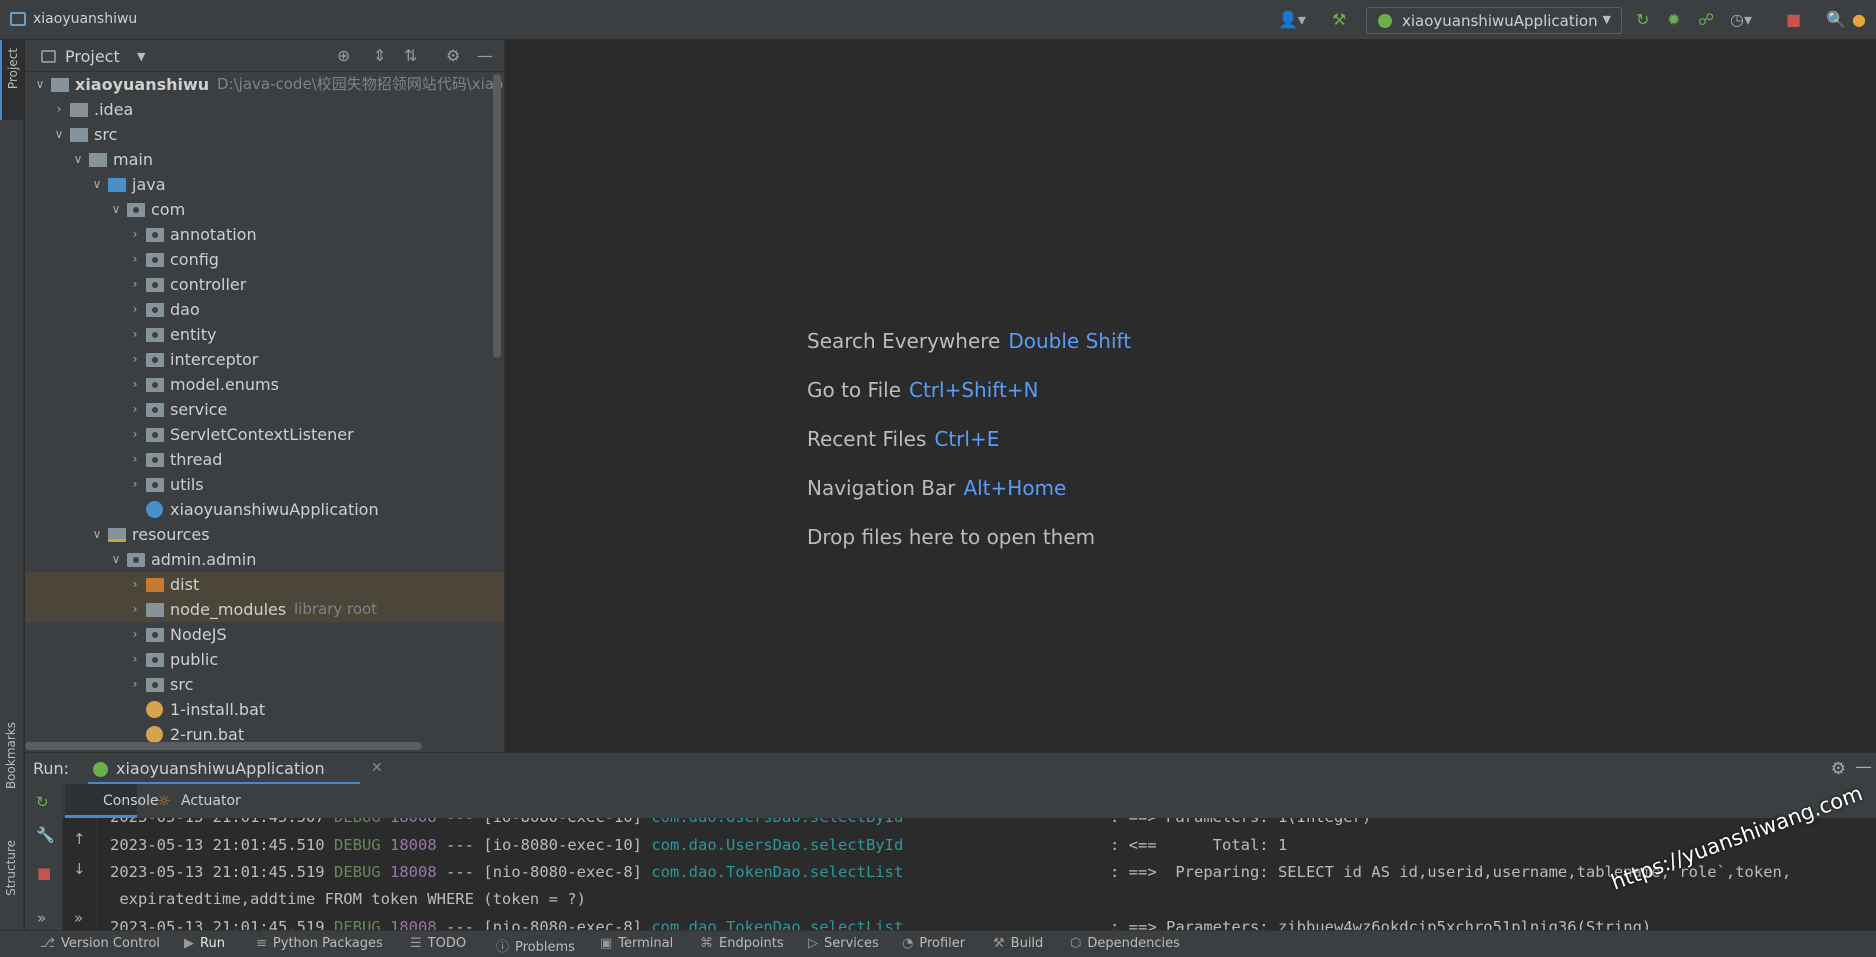 This screenshot has width=1876, height=957. What do you see at coordinates (12, 80) in the screenshot?
I see `project-tool-tab: Project` at bounding box center [12, 80].